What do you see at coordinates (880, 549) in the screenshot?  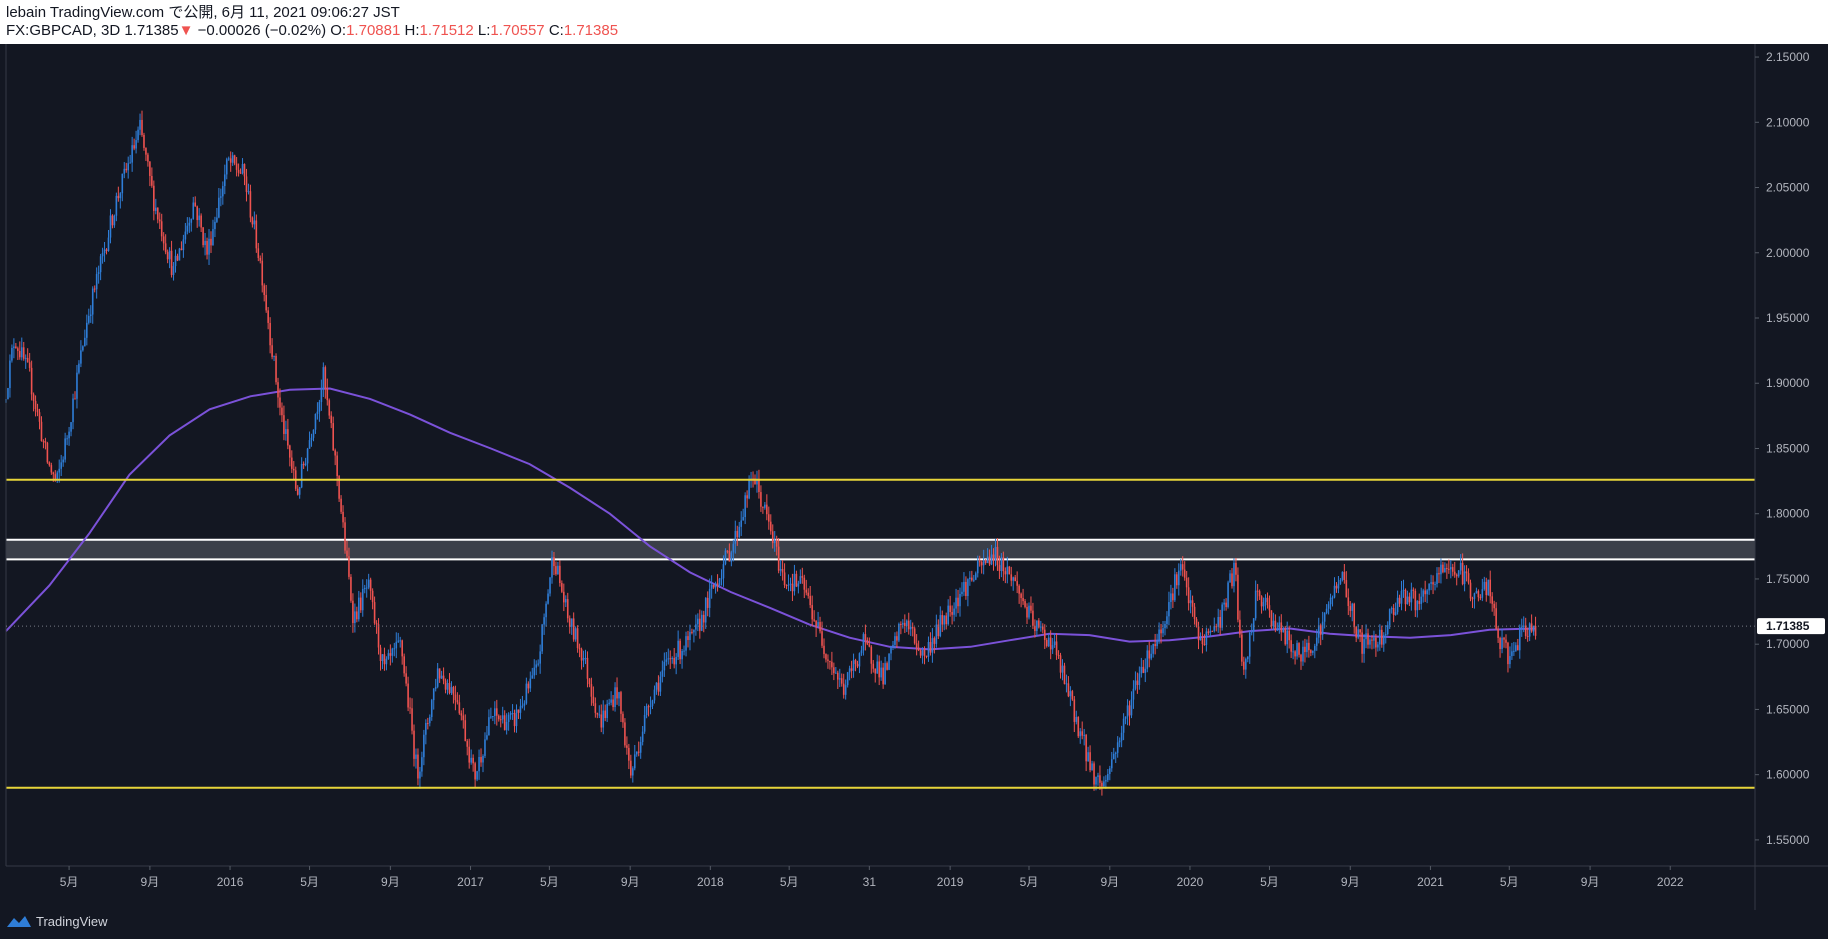 I see `resistance-zone` at bounding box center [880, 549].